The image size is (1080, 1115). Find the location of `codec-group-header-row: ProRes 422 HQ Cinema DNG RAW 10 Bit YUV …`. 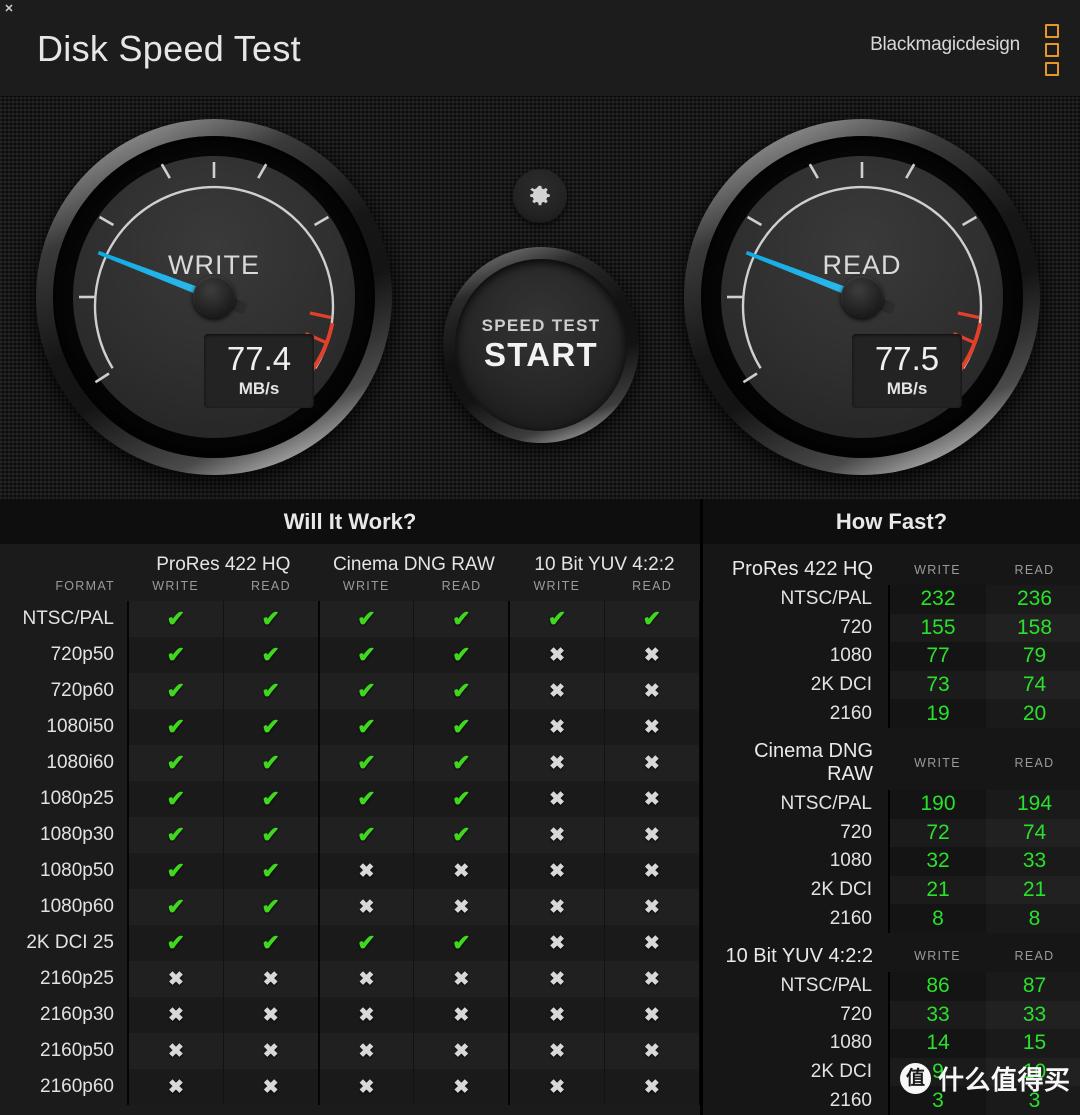

codec-group-header-row: ProRes 422 HQ Cinema DNG RAW 10 Bit YUV … is located at coordinates (350, 561).